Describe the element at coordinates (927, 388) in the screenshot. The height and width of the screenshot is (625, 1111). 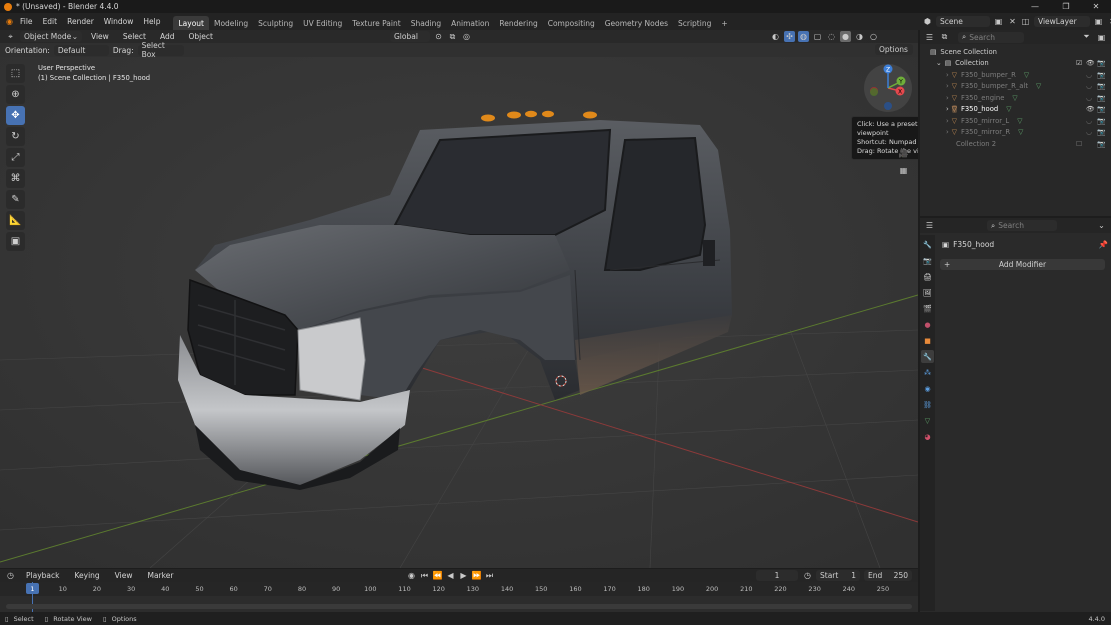
I see `physics-tab-icon: ◉` at that location.